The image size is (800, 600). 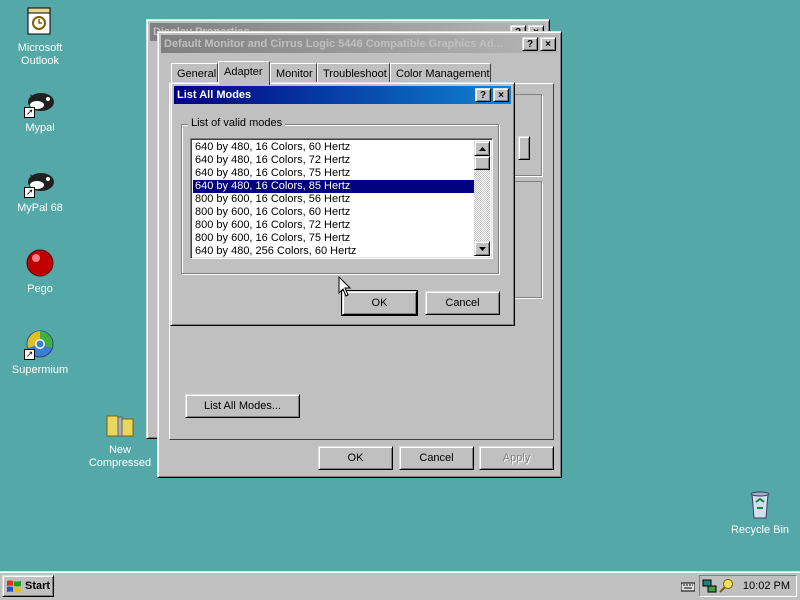 What do you see at coordinates (120, 463) in the screenshot?
I see `desktop-icon-label: Compressed` at bounding box center [120, 463].